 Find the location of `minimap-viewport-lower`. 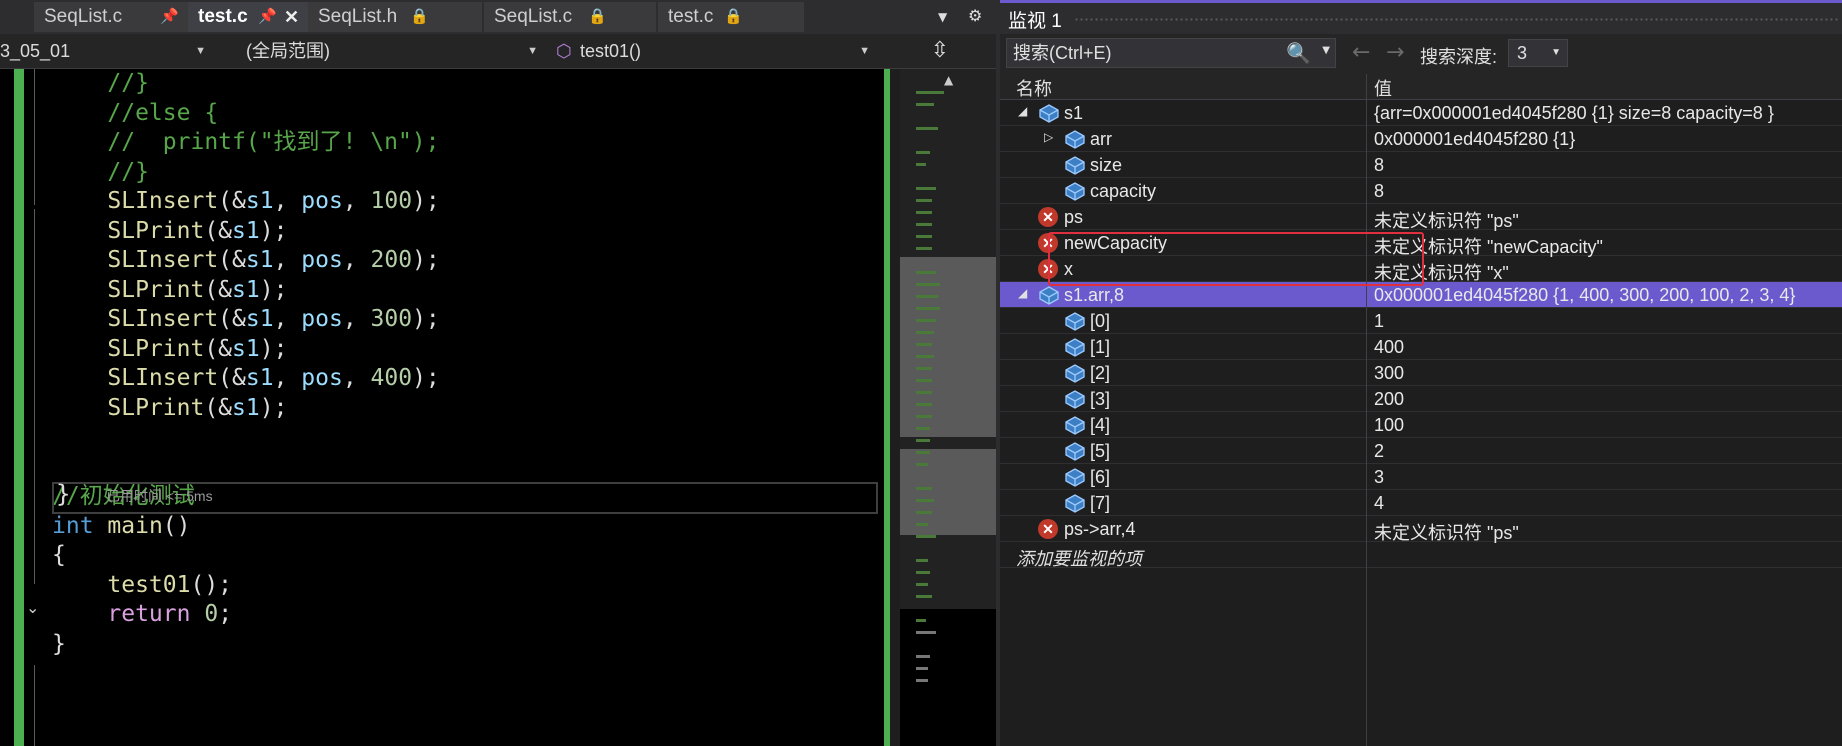

minimap-viewport-lower is located at coordinates (948, 492).